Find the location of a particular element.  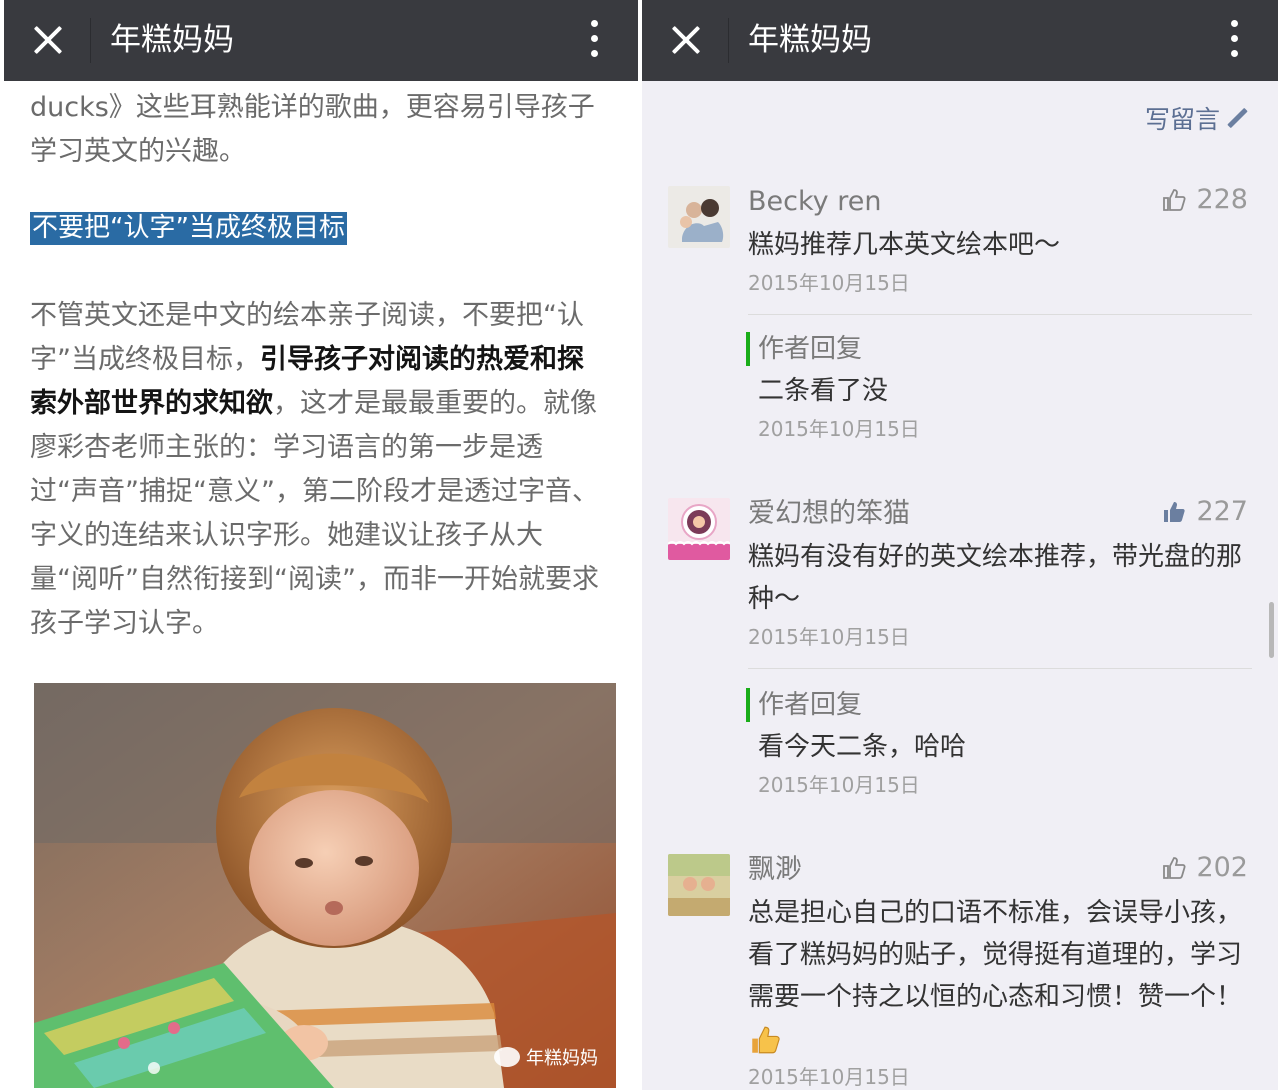

comment-text: 糕妈有没有好的英文绘本推荐，带光盘的那种～ is located at coordinates (995, 578).